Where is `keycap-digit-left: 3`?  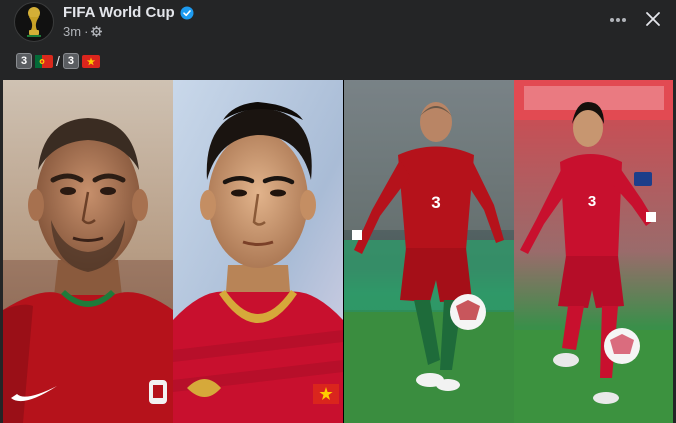 keycap-digit-left: 3 is located at coordinates (24, 61).